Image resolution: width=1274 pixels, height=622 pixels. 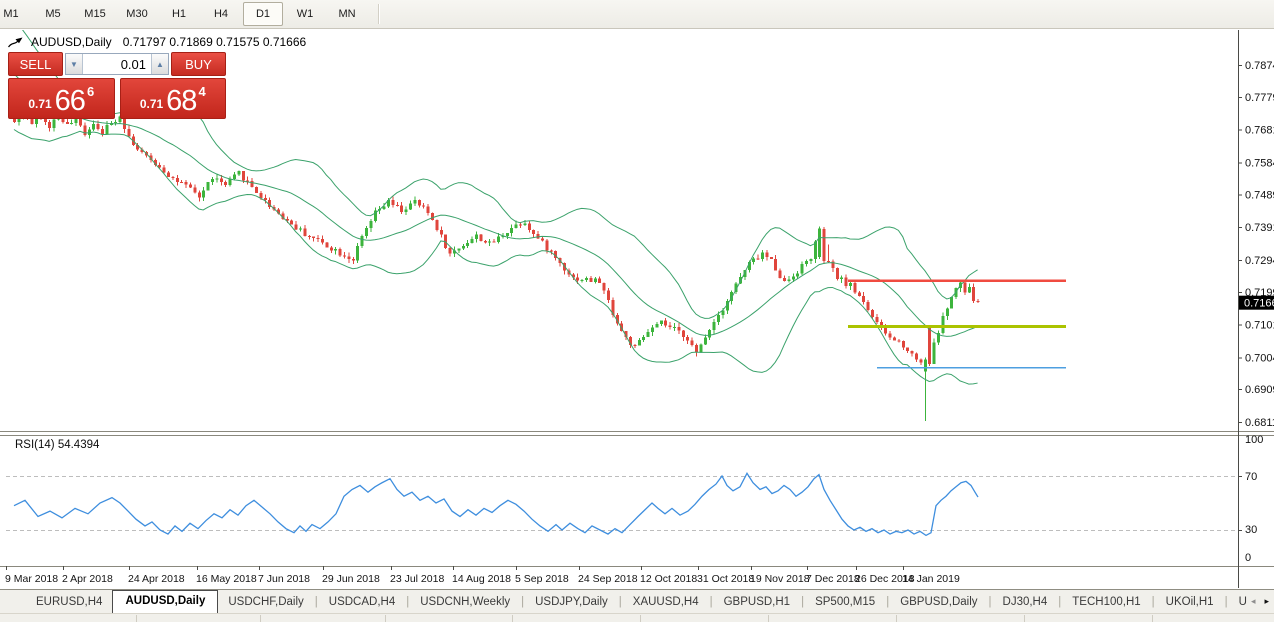 I want to click on lot-size-value: 0.01, so click(x=117, y=64).